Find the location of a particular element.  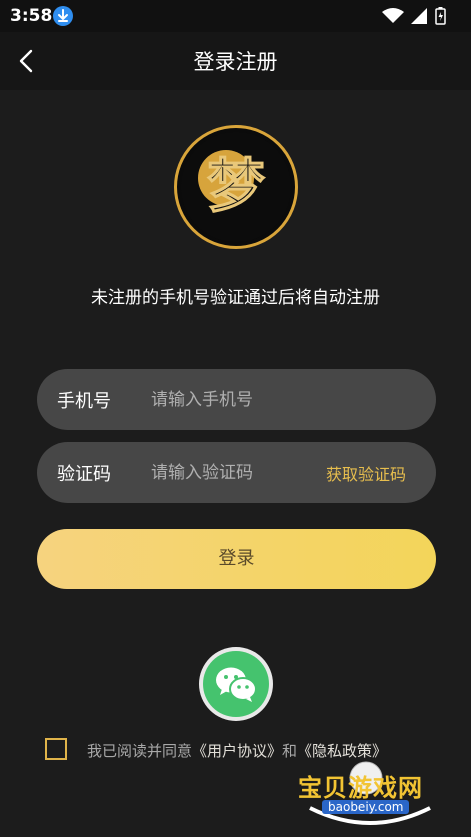

phone-label: 手机号 is located at coordinates (84, 401).